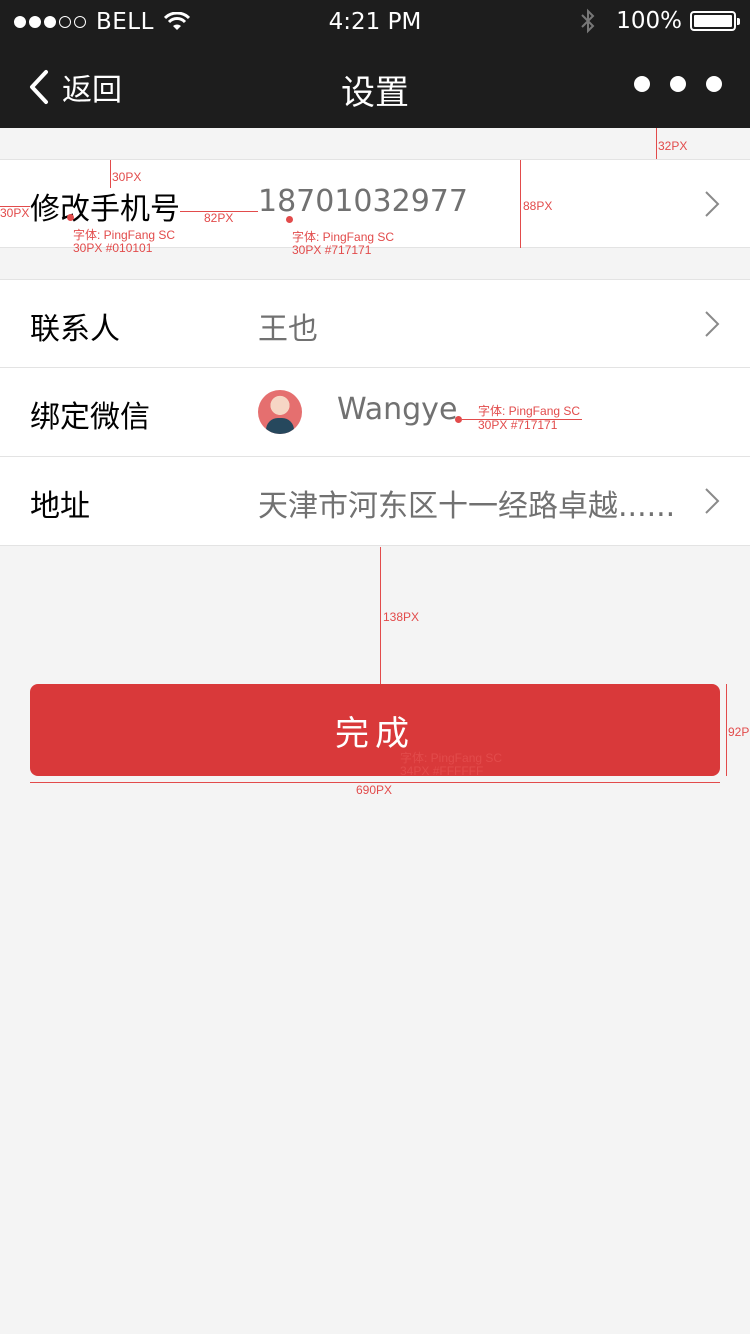 Image resolution: width=750 pixels, height=1334 pixels. What do you see at coordinates (288, 329) in the screenshot?
I see `contact-value: 王也` at bounding box center [288, 329].